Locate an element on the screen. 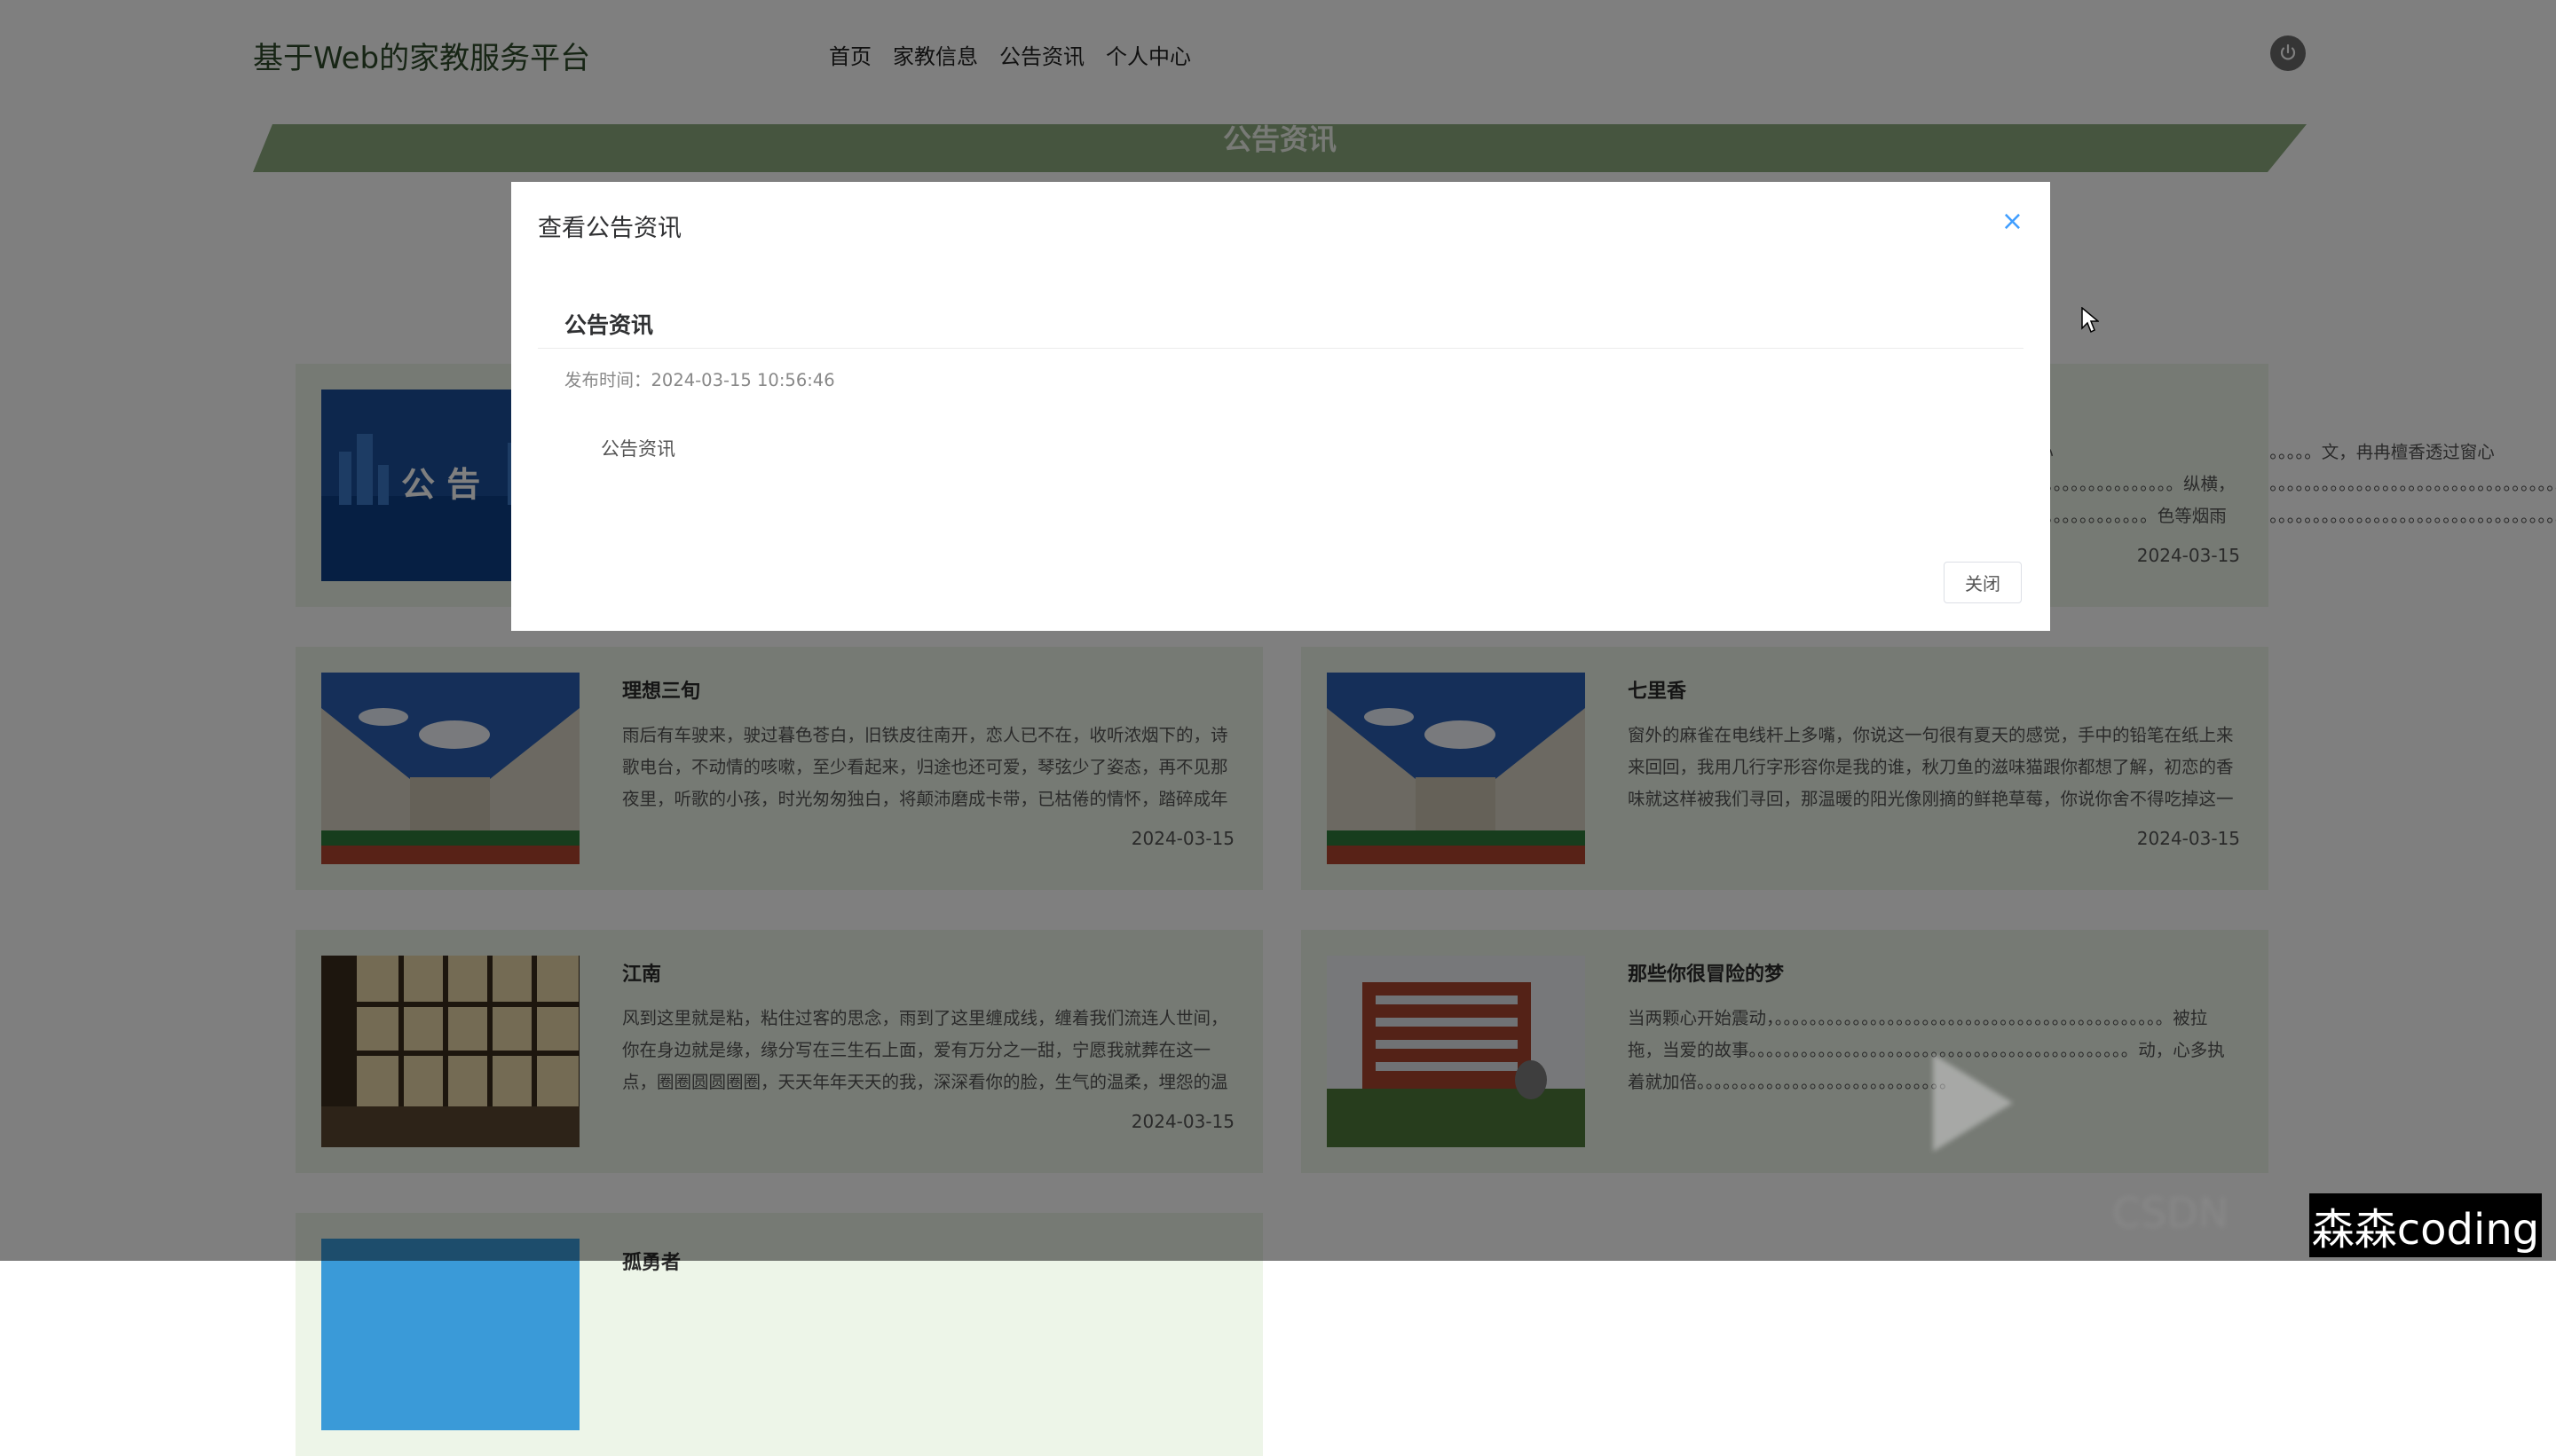 Image resolution: width=2556 pixels, height=1456 pixels. notice-title: 公告资讯 is located at coordinates (609, 325).